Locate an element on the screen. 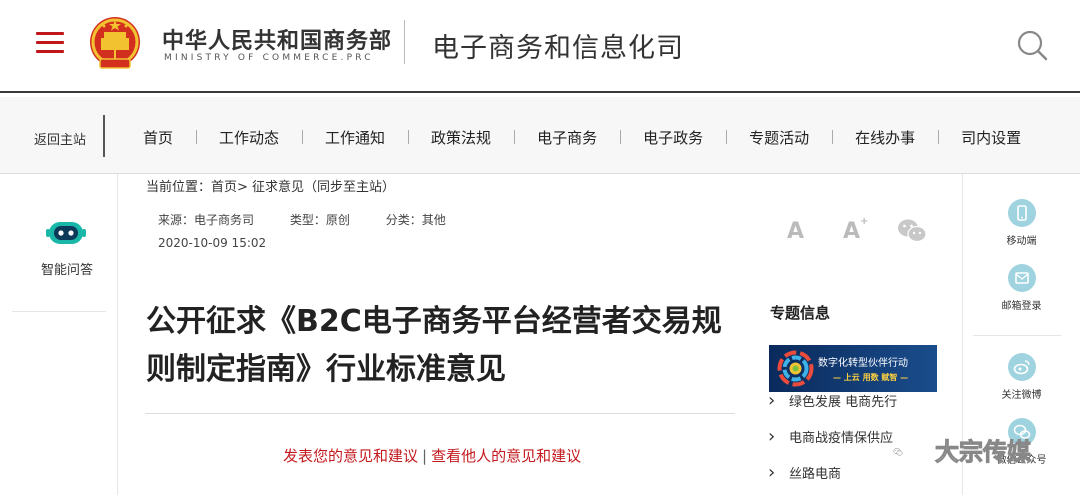  mail-icon is located at coordinates (1021, 278).